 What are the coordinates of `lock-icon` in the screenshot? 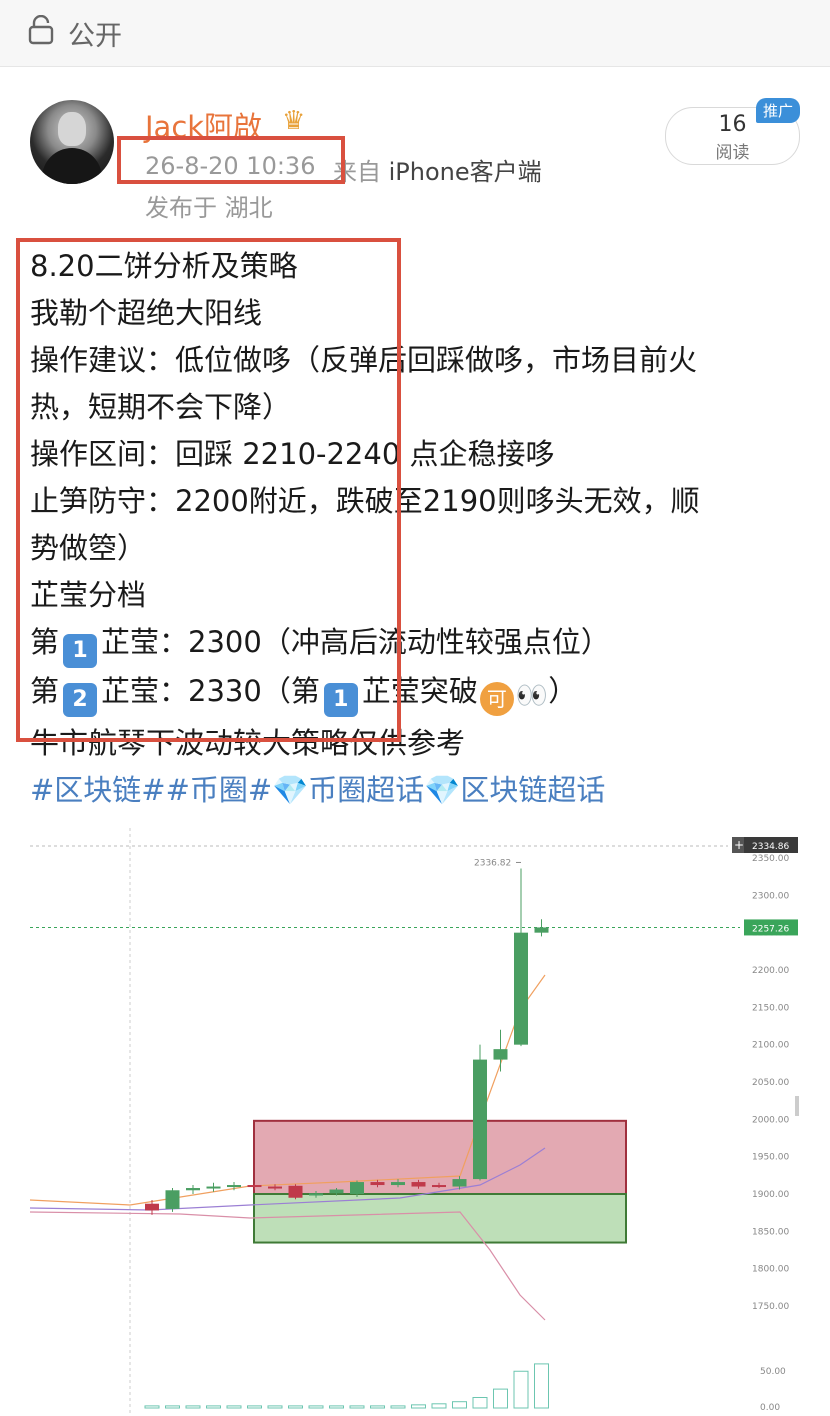 It's located at (41, 30).